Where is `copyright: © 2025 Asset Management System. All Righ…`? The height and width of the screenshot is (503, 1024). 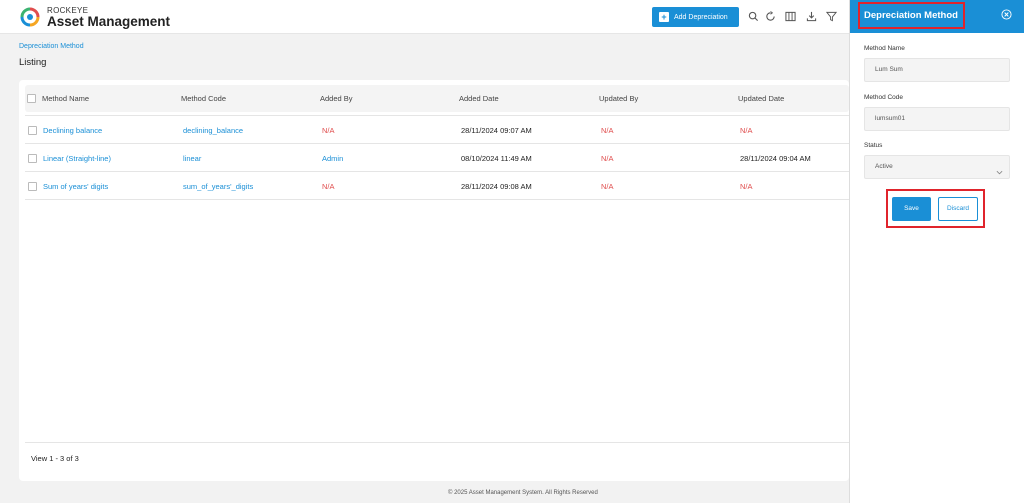 copyright: © 2025 Asset Management System. All Righ… is located at coordinates (523, 493).